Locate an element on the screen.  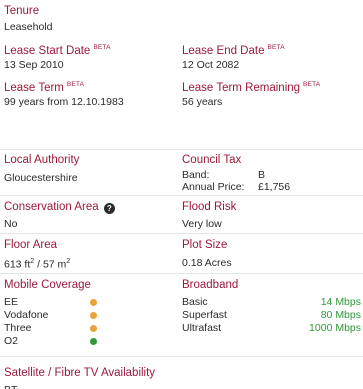
local-authority-label: Local Authority is located at coordinates (42, 160).